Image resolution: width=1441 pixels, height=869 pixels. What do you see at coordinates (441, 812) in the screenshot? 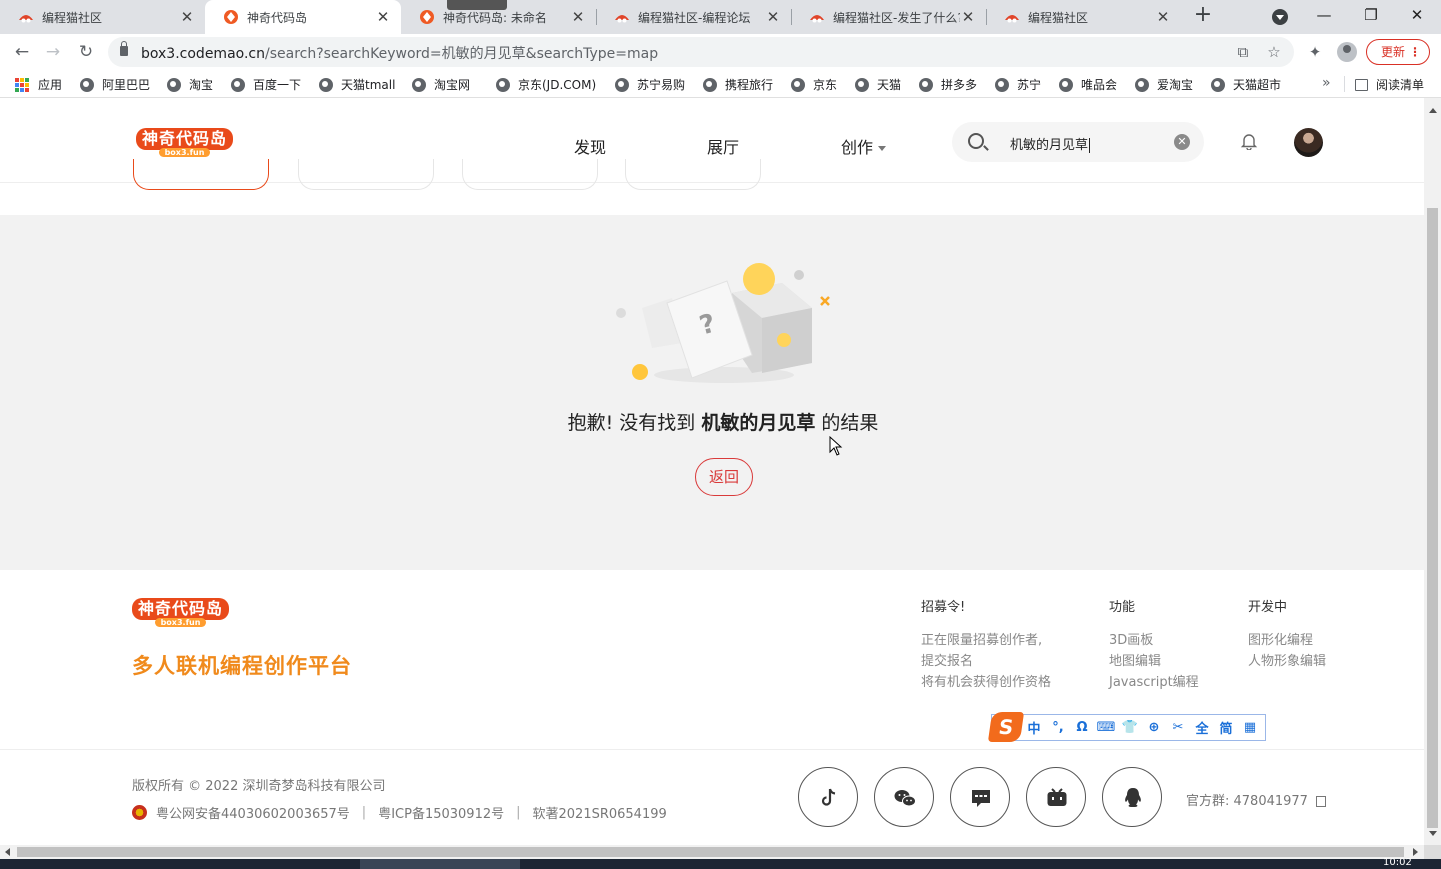
I see `beian-icp: 粤ICP备15030912号` at bounding box center [441, 812].